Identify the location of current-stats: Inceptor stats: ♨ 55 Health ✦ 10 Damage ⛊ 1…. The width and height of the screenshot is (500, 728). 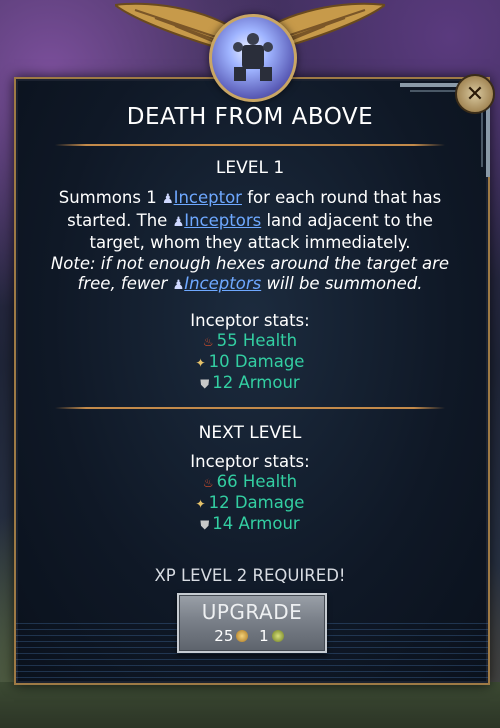
(250, 352).